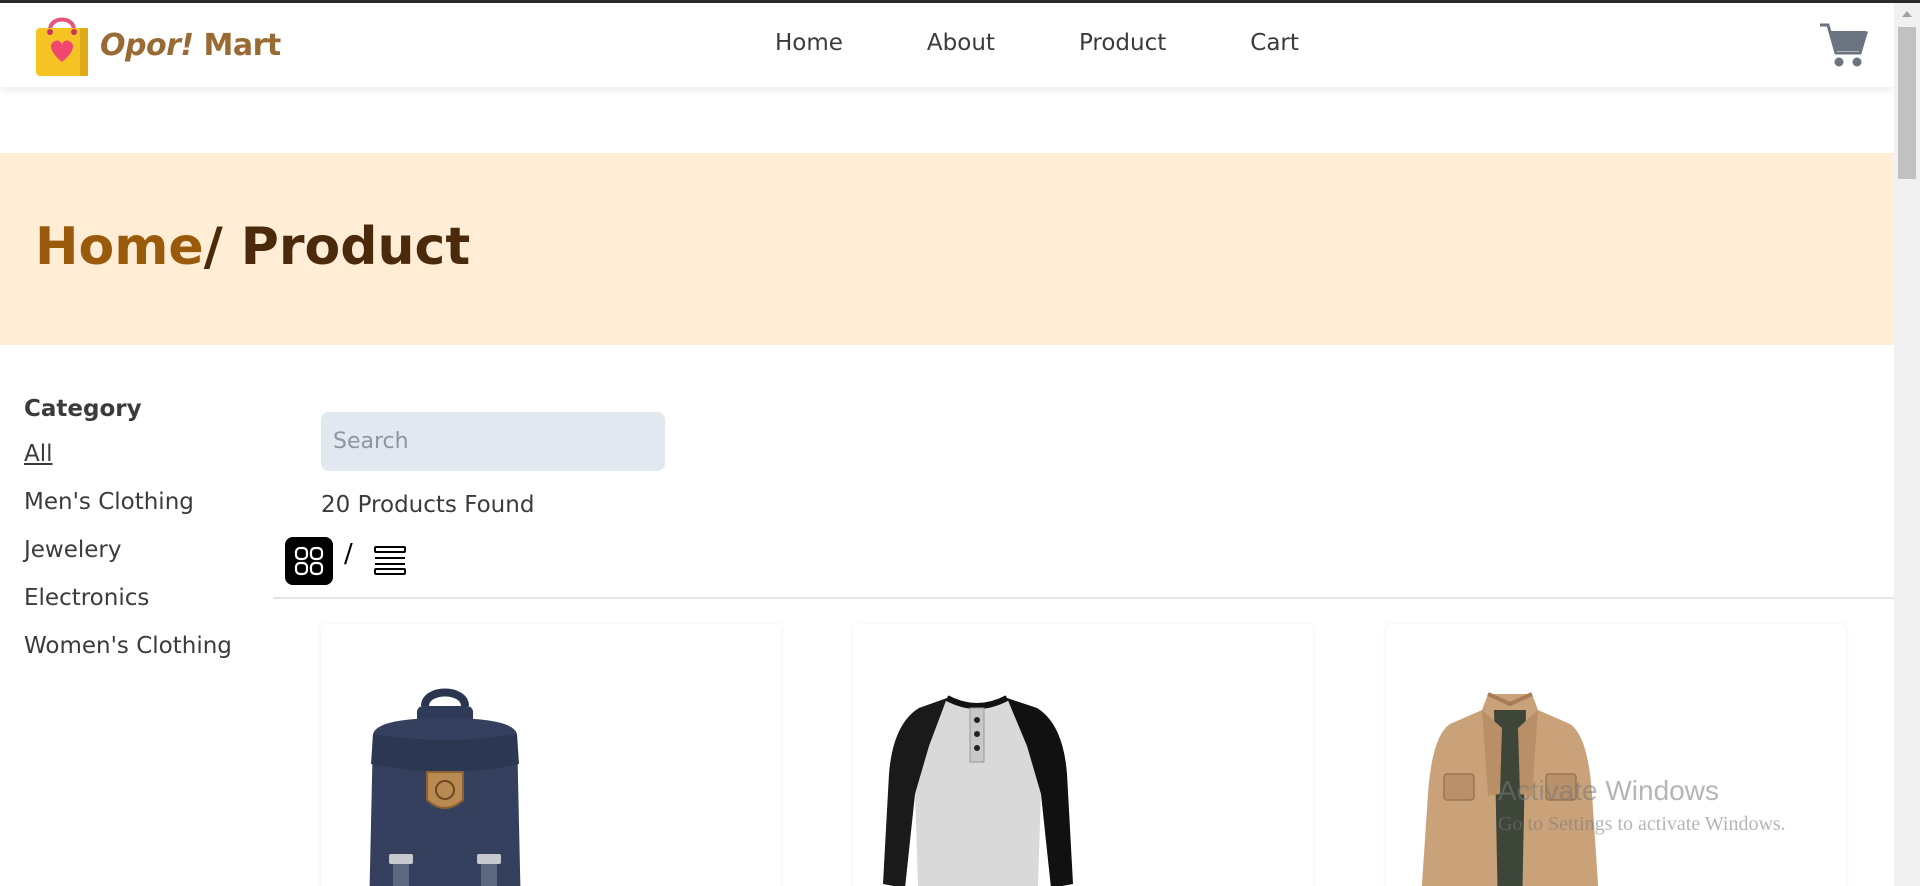 The height and width of the screenshot is (886, 1920). What do you see at coordinates (1274, 43) in the screenshot?
I see `nav-cart: Cart` at bounding box center [1274, 43].